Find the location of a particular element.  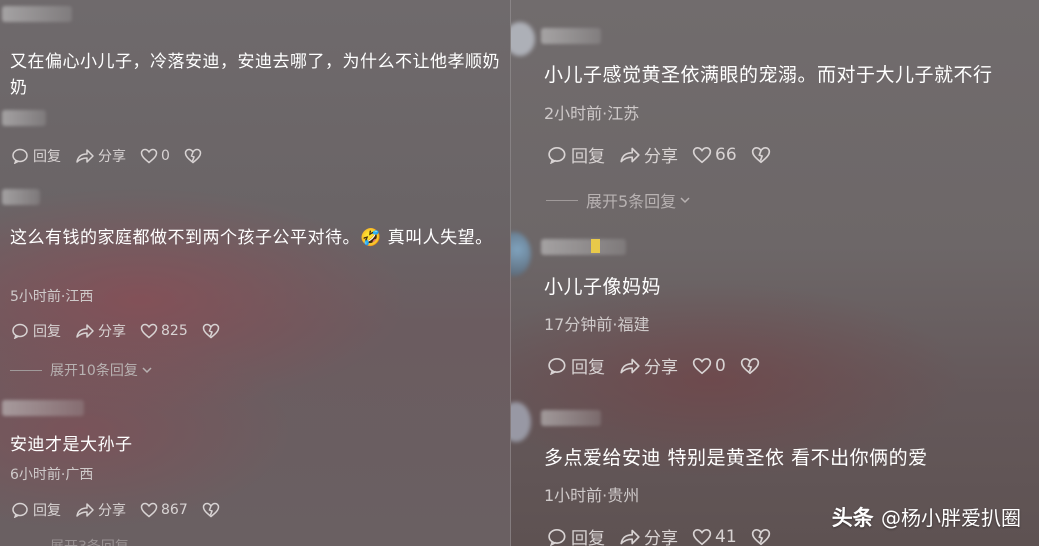

like-button: 867 is located at coordinates (164, 510).